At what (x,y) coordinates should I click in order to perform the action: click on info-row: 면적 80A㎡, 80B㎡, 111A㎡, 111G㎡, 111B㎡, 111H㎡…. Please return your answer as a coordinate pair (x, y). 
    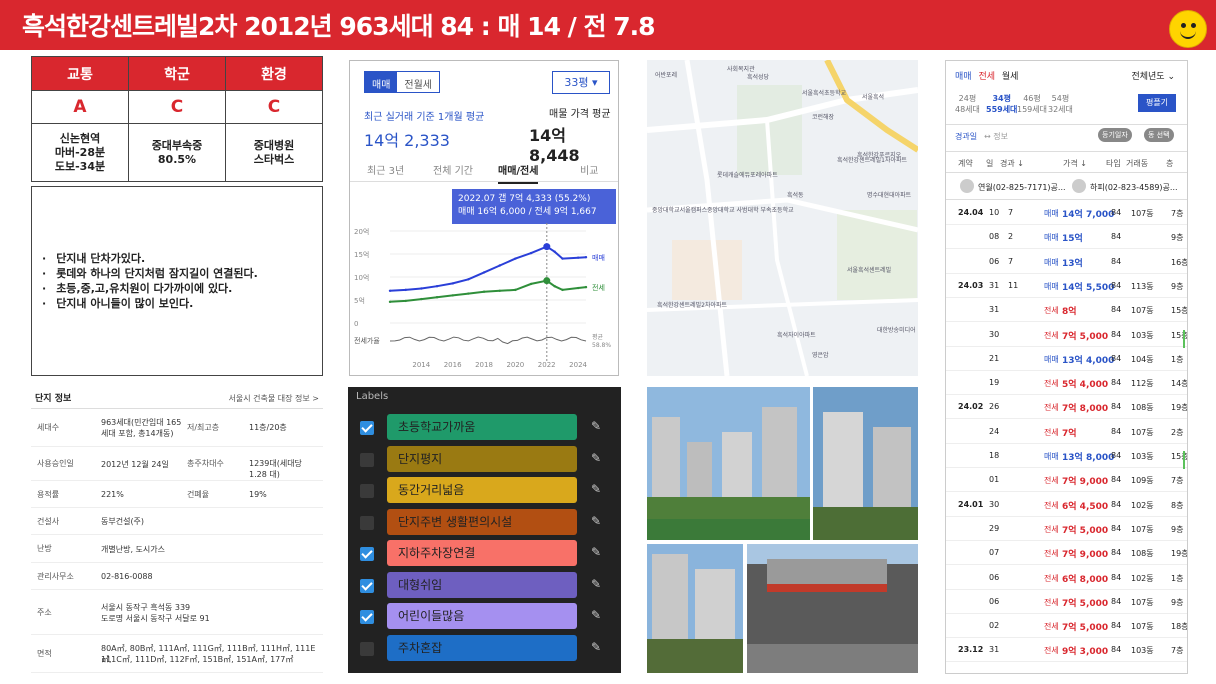
    Looking at the image, I should click on (177, 654).